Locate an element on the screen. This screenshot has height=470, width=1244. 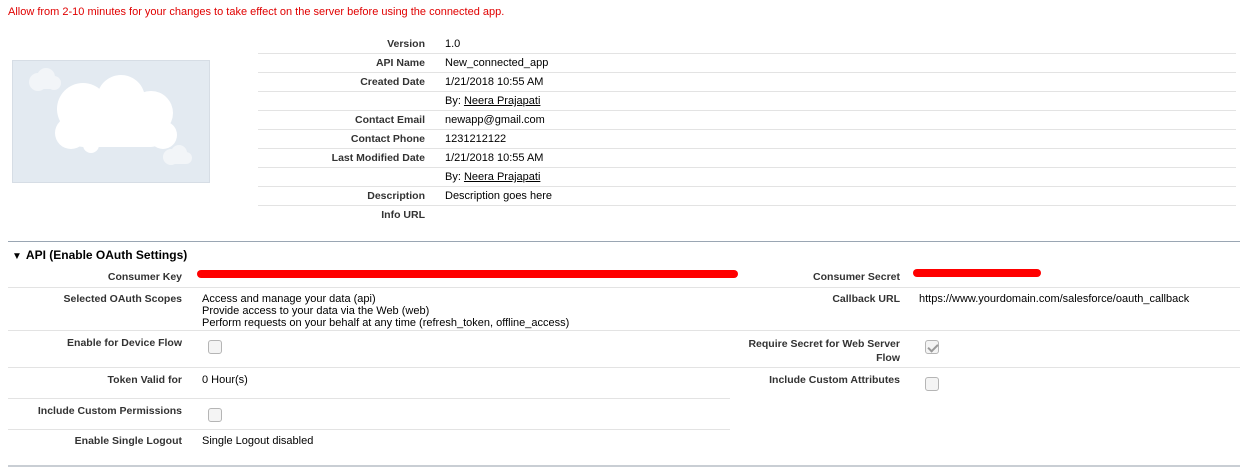
detail-label: Contact Email is located at coordinates (389, 120).